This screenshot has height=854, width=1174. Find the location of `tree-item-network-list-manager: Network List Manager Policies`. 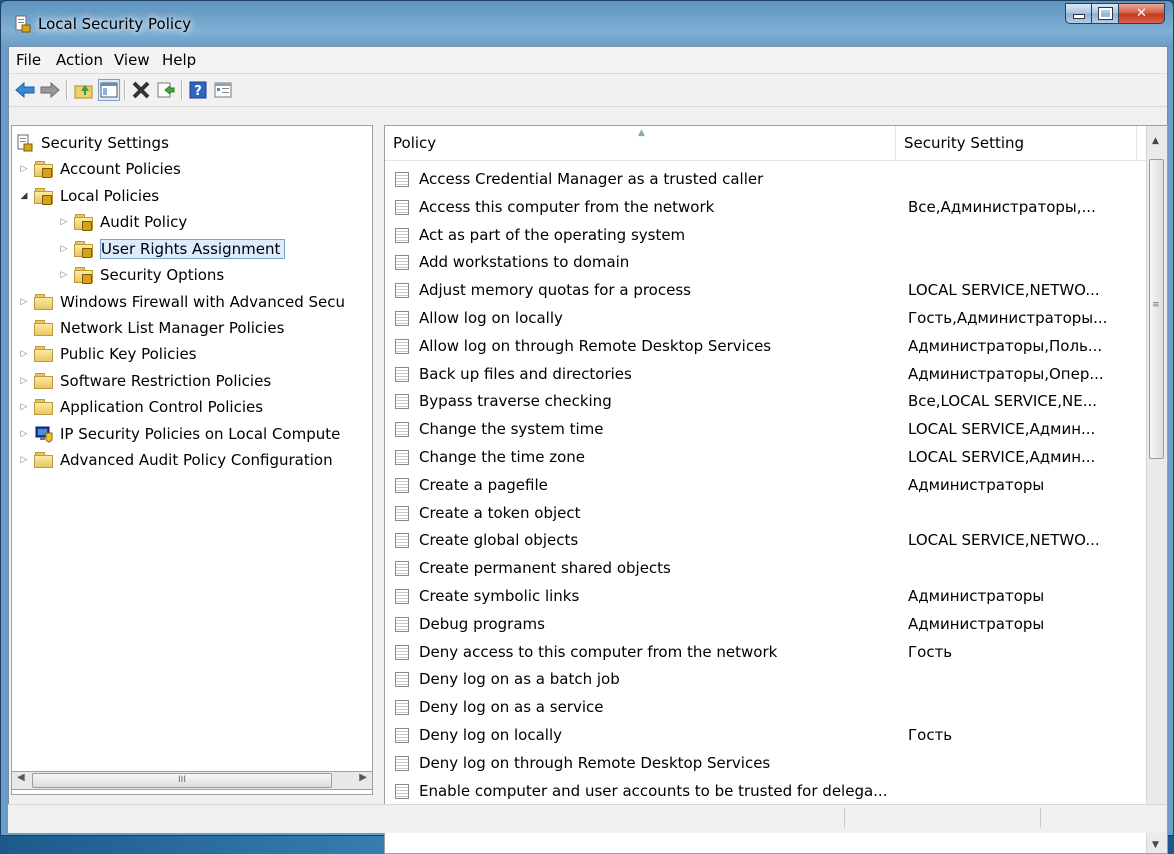

tree-item-network-list-manager: Network List Manager Policies is located at coordinates (151, 328).